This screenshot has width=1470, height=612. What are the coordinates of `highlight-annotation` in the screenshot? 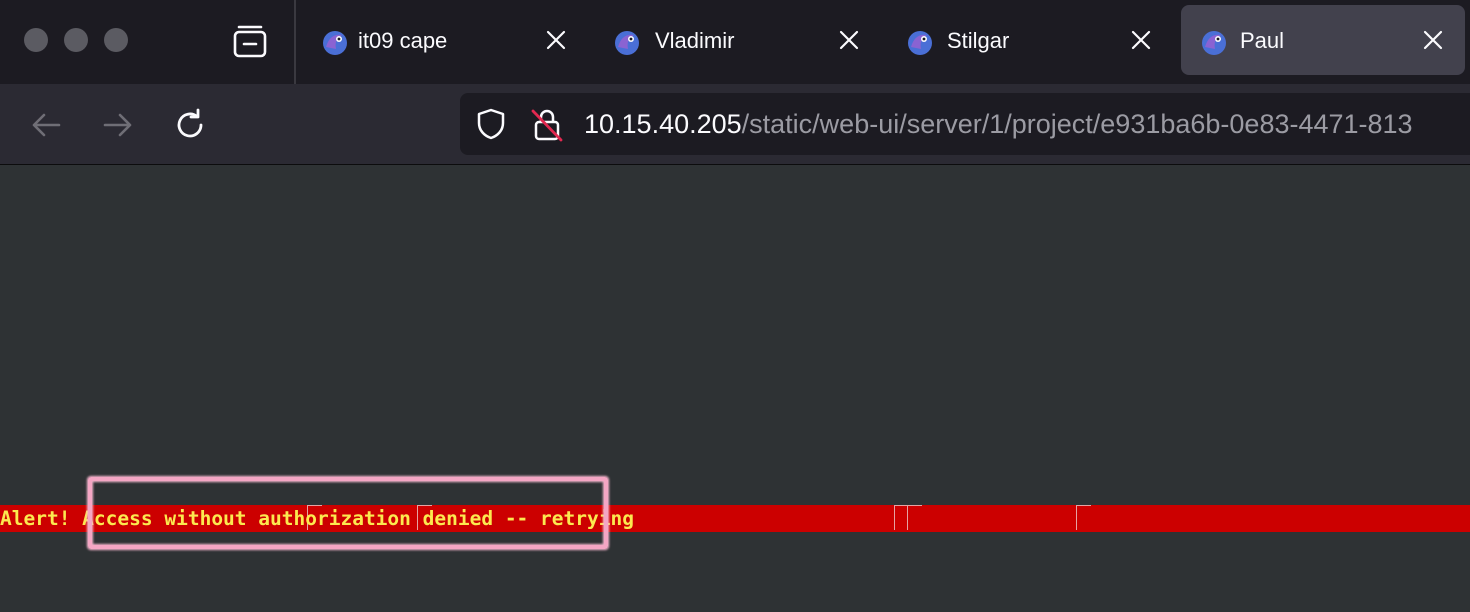 It's located at (348, 513).